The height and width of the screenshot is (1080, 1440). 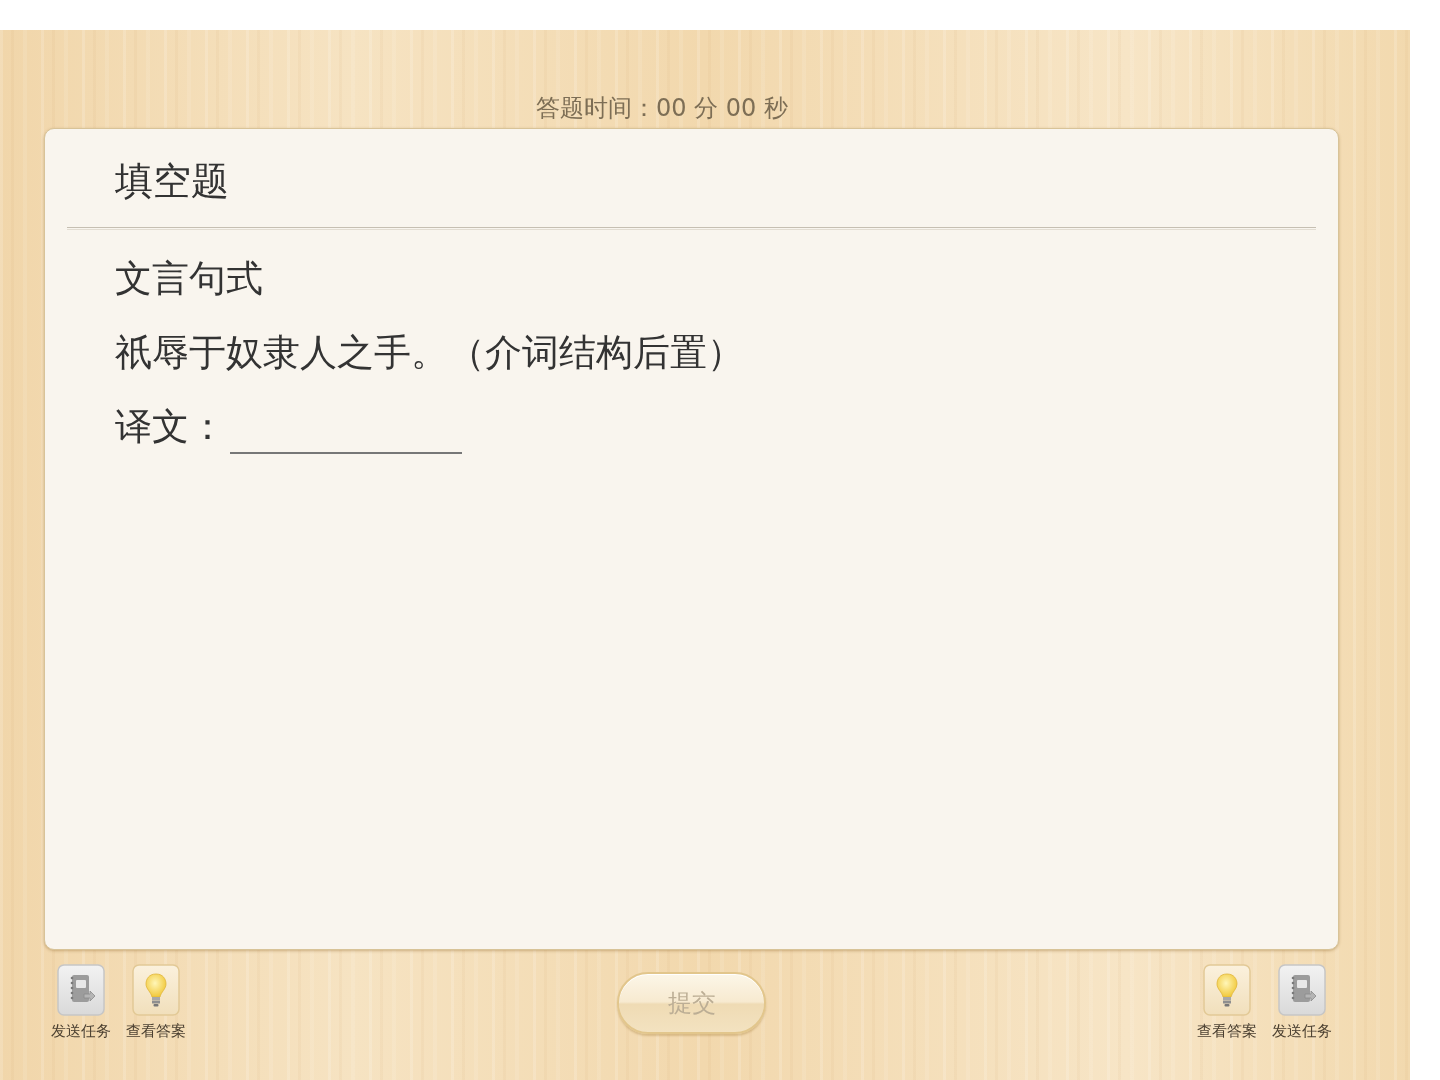 What do you see at coordinates (662, 108) in the screenshot?
I see `timer-text: 答题时间：00 分 00 秒` at bounding box center [662, 108].